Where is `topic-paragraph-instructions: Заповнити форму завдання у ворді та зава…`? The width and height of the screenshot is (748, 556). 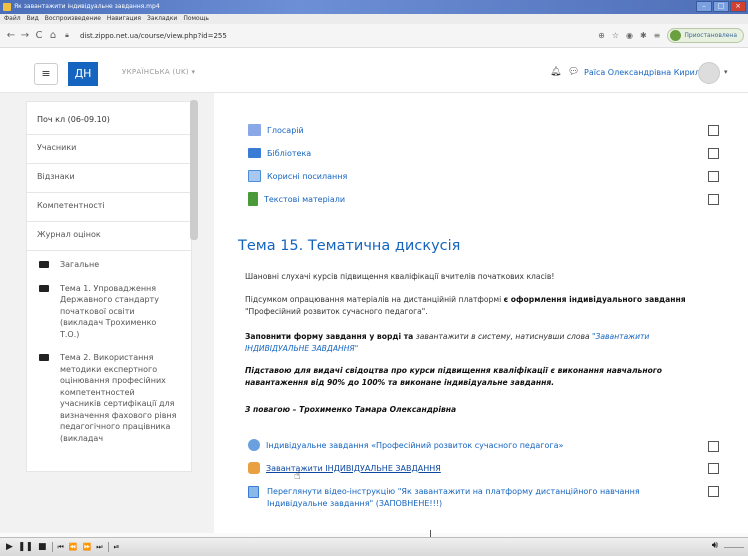
topic-paragraph-instructions: Заповнити форму завдання у ворді та зава… is located at coordinates (447, 342).